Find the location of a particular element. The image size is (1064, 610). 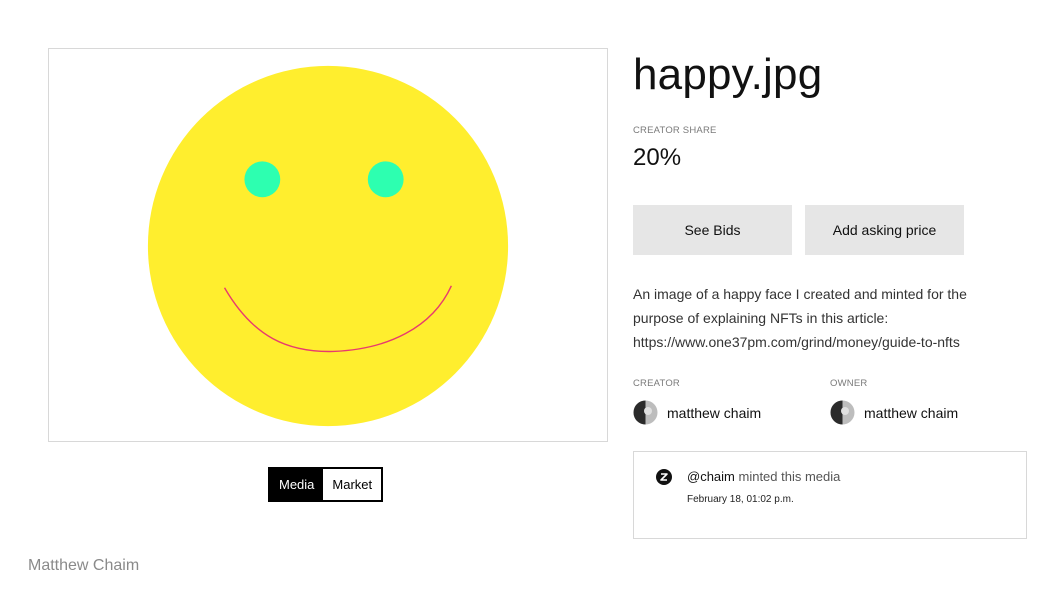

left-eye is located at coordinates (262, 179).